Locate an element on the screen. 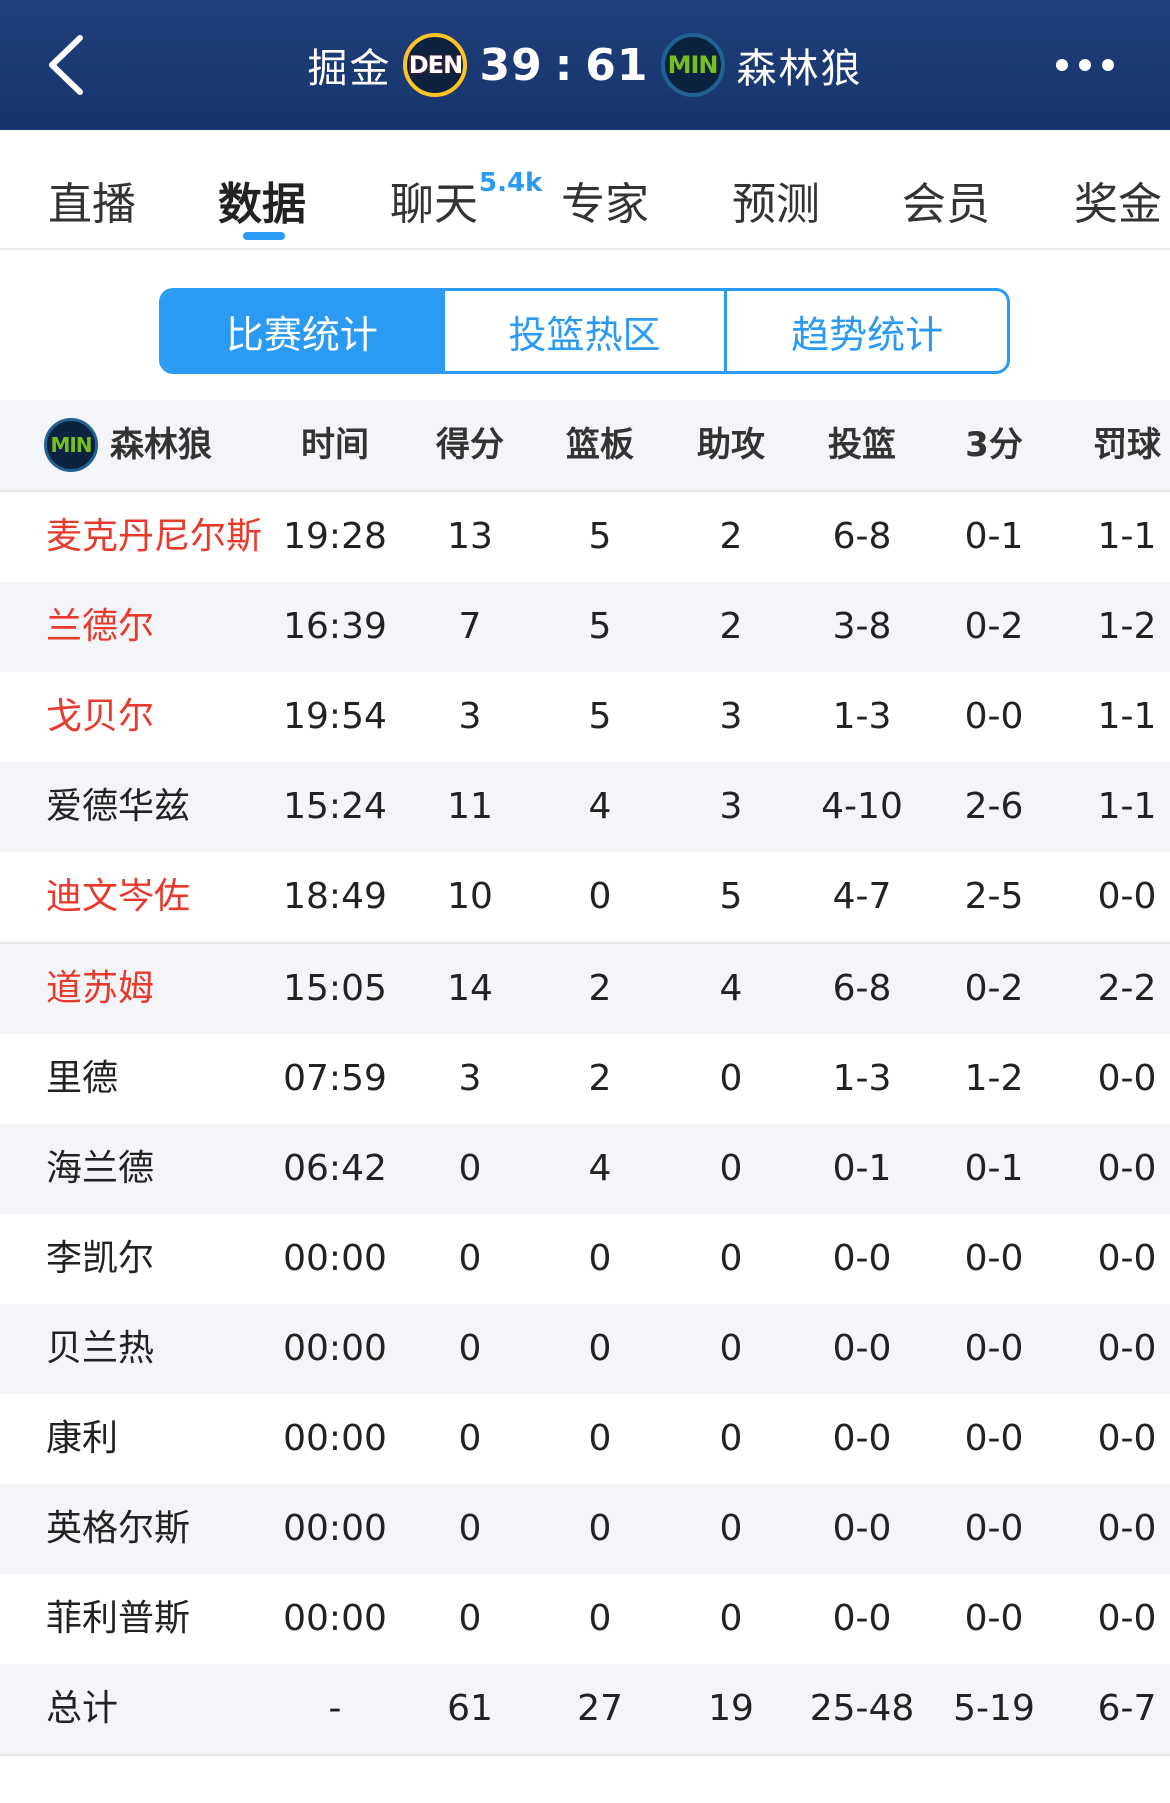 The image size is (1170, 1803). player-name: 爱德华兹 is located at coordinates (161, 807).